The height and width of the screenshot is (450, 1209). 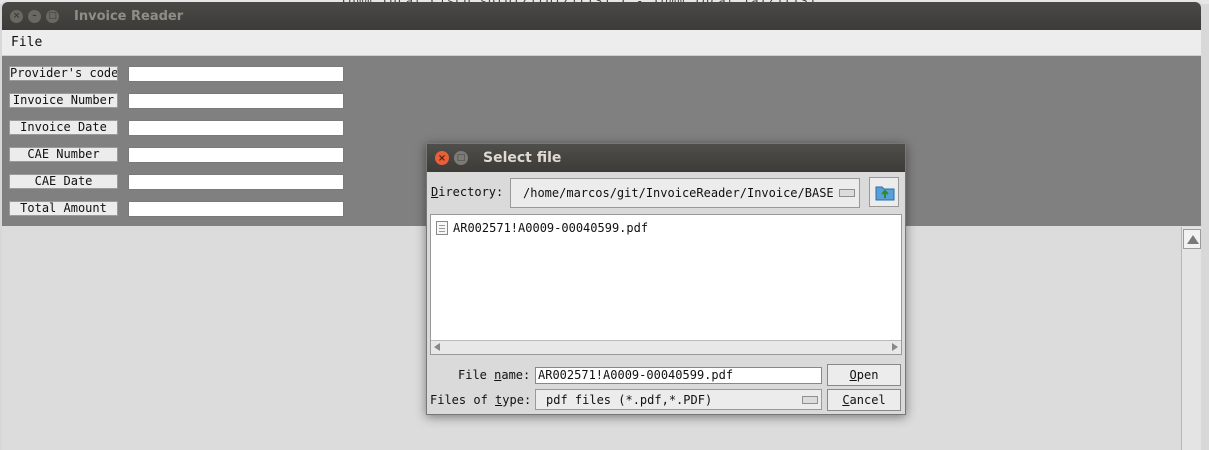 I want to click on main-titlebar: × – □ Invoice Reader, so click(x=601, y=16).